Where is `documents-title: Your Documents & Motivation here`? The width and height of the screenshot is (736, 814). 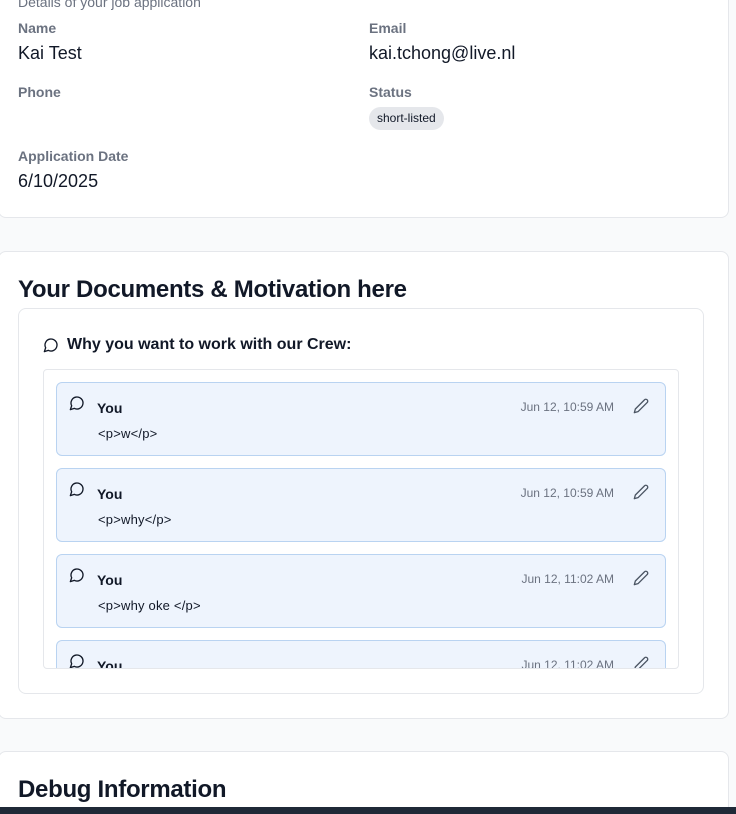 documents-title: Your Documents & Motivation here is located at coordinates (212, 289).